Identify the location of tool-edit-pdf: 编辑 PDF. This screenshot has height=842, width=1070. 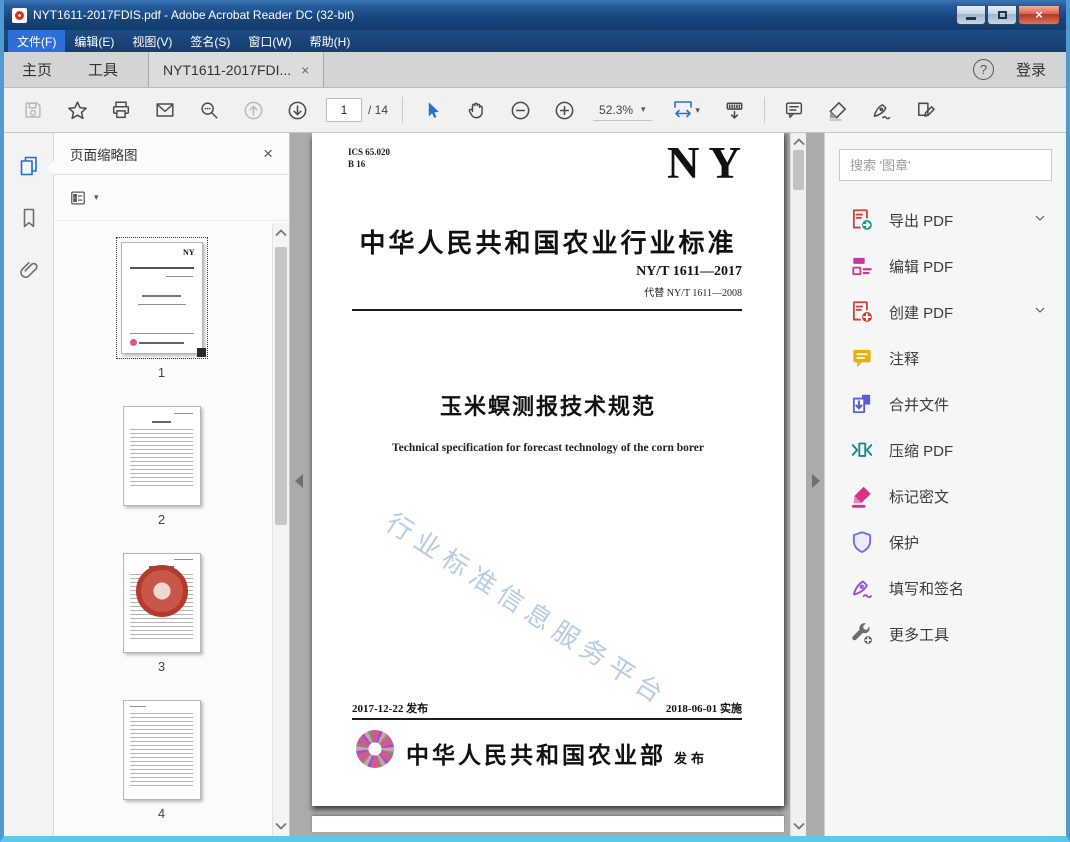
(945, 266).